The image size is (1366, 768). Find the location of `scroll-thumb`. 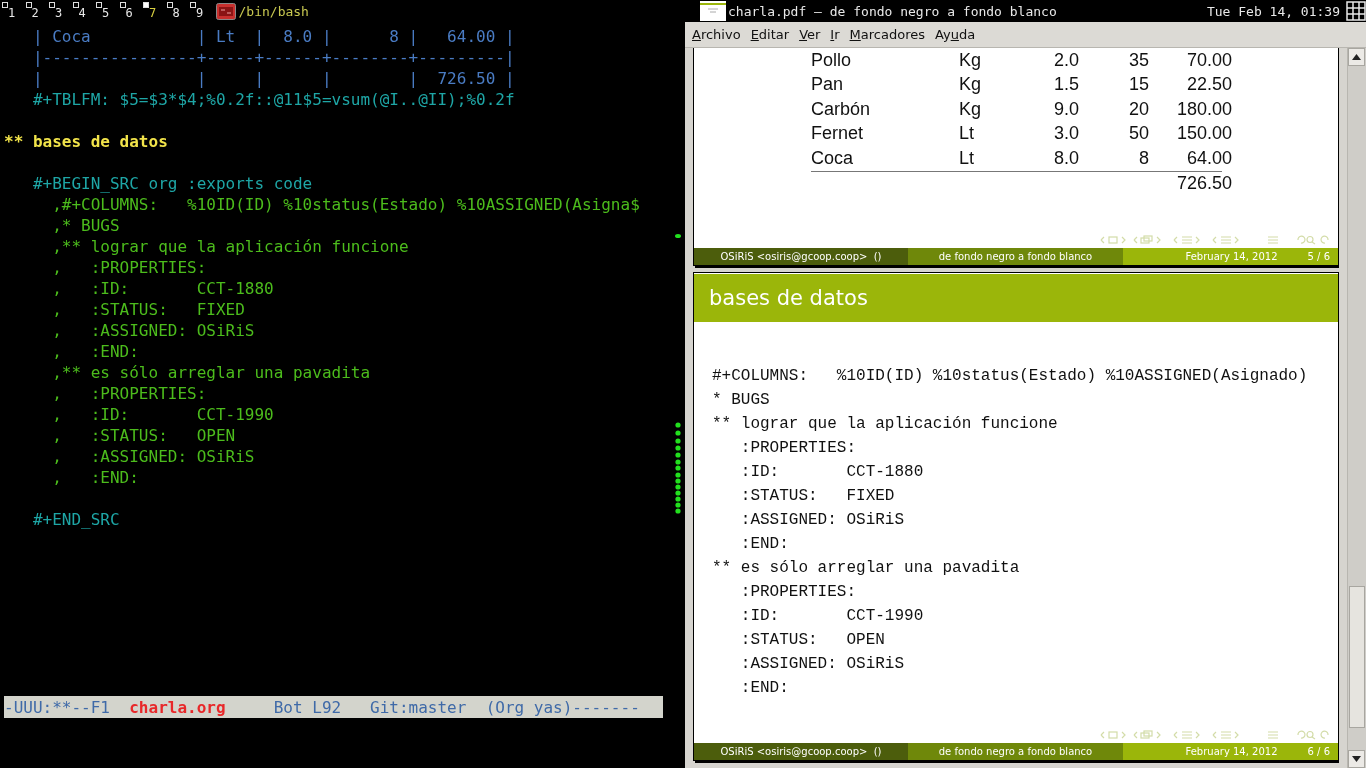

scroll-thumb is located at coordinates (1357, 657).